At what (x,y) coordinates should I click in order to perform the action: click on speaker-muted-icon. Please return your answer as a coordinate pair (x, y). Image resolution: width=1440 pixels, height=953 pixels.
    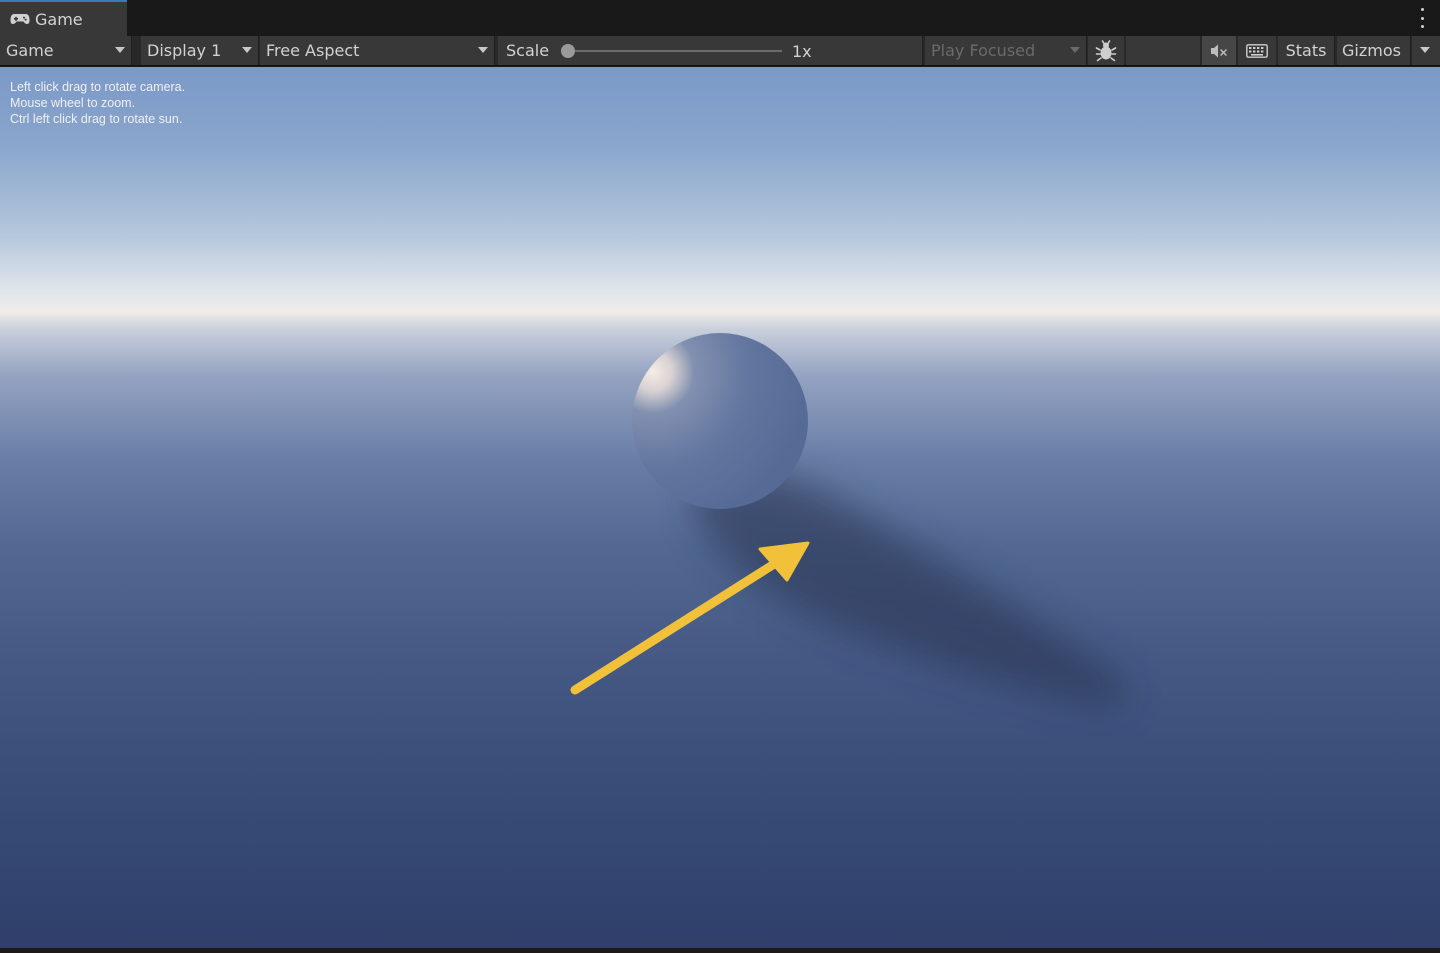
    Looking at the image, I should click on (1219, 50).